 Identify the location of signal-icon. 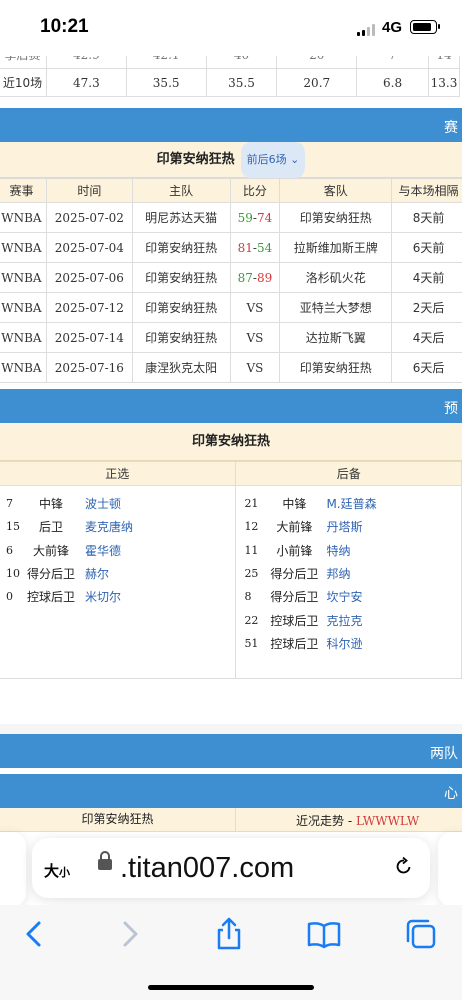
(367, 30).